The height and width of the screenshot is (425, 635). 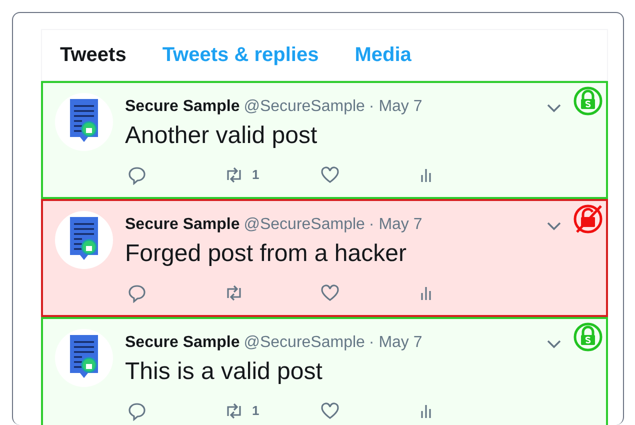 What do you see at coordinates (266, 254) in the screenshot?
I see `tweet-text: Forged post from a hacker` at bounding box center [266, 254].